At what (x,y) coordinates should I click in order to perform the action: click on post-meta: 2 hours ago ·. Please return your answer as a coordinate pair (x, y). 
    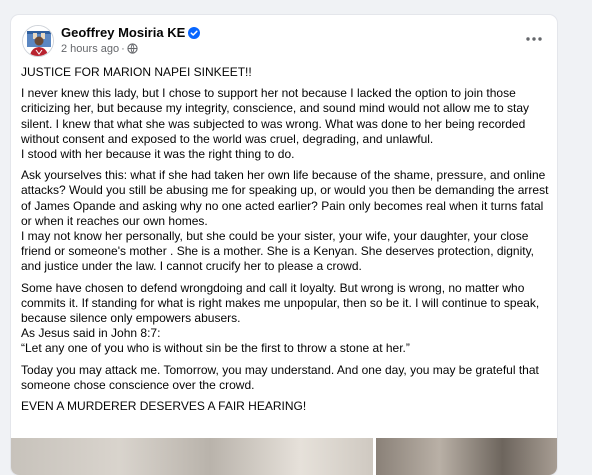
    Looking at the image, I should click on (99, 49).